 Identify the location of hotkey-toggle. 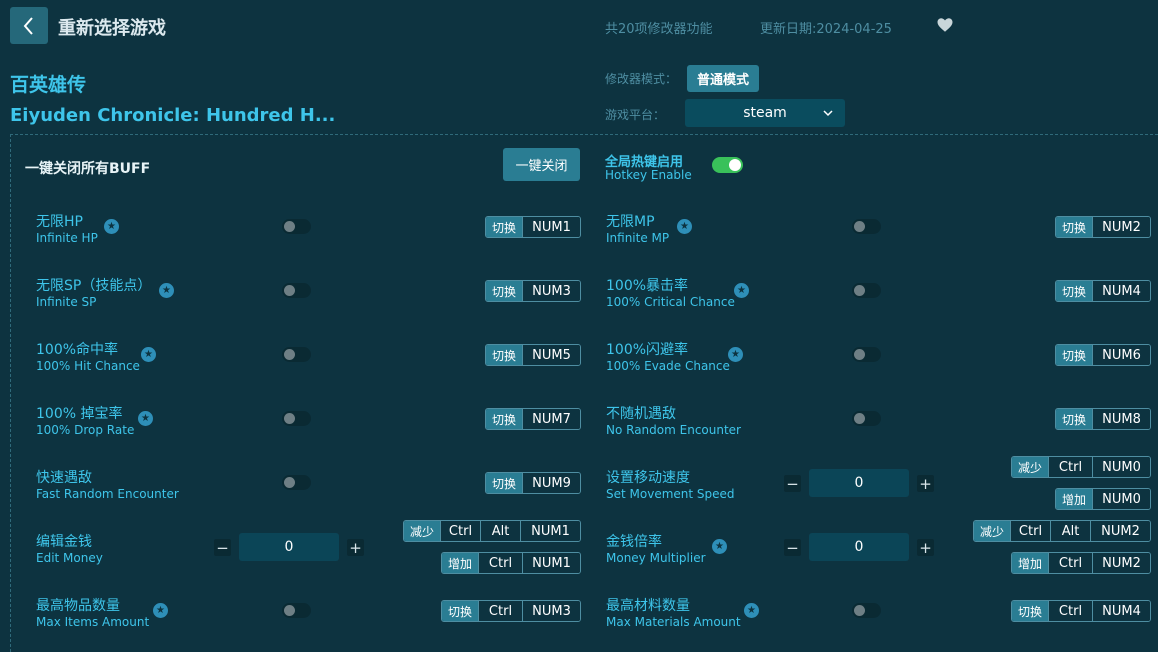
(727, 165).